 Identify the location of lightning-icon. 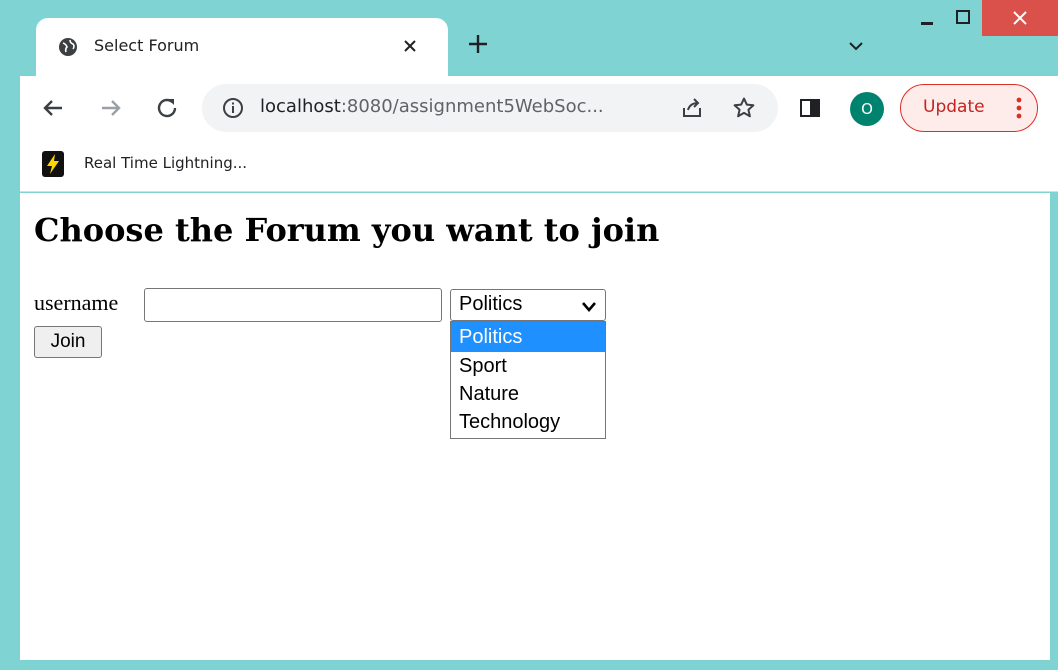
(53, 164).